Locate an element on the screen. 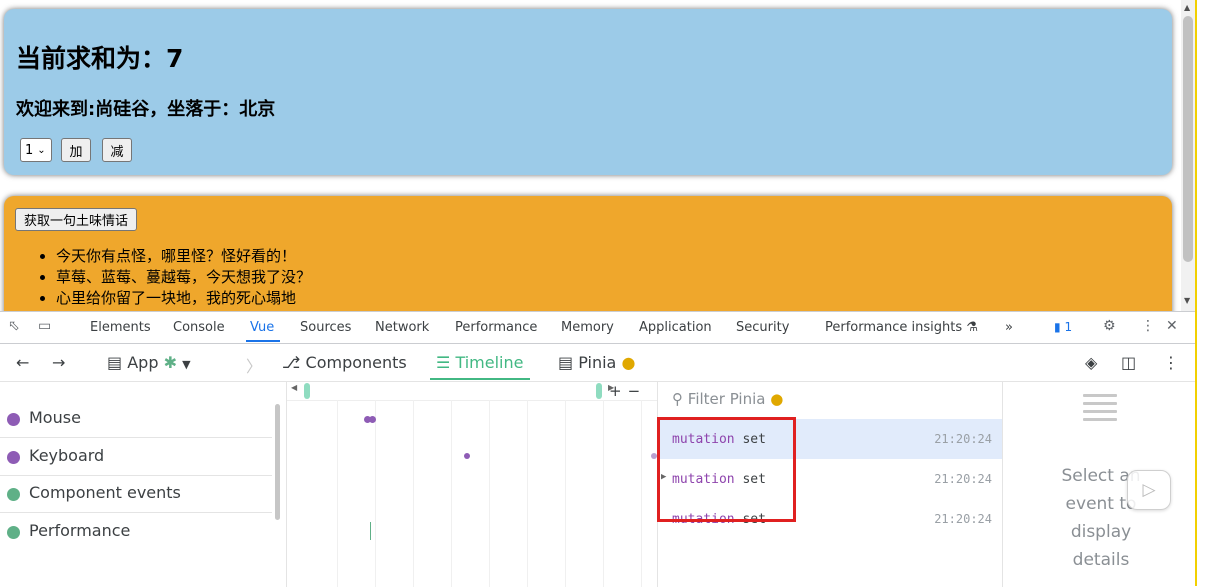 This screenshot has height=587, width=1207. timeline-graph: ◀ ▶ +− is located at coordinates (472, 484).